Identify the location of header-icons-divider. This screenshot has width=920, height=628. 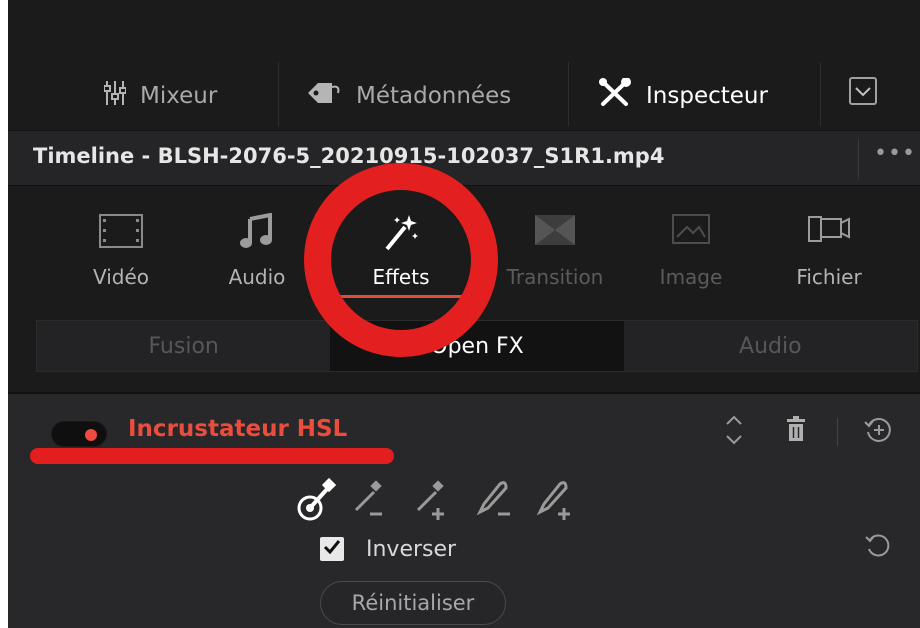
(837, 432).